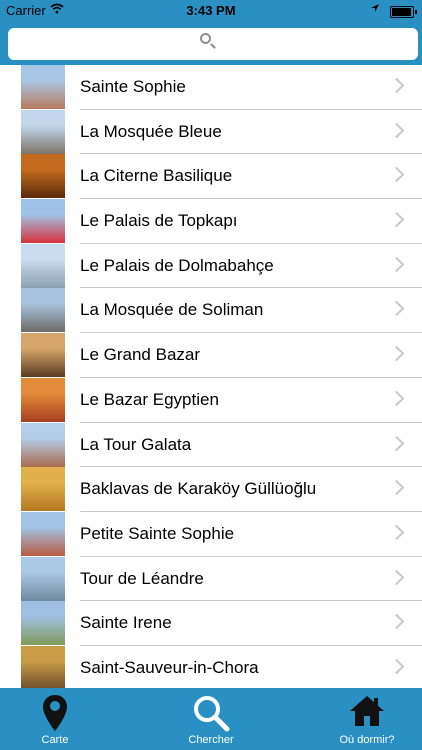 This screenshot has height=750, width=422. I want to click on list-item: Sainte Irene, so click(211, 623).